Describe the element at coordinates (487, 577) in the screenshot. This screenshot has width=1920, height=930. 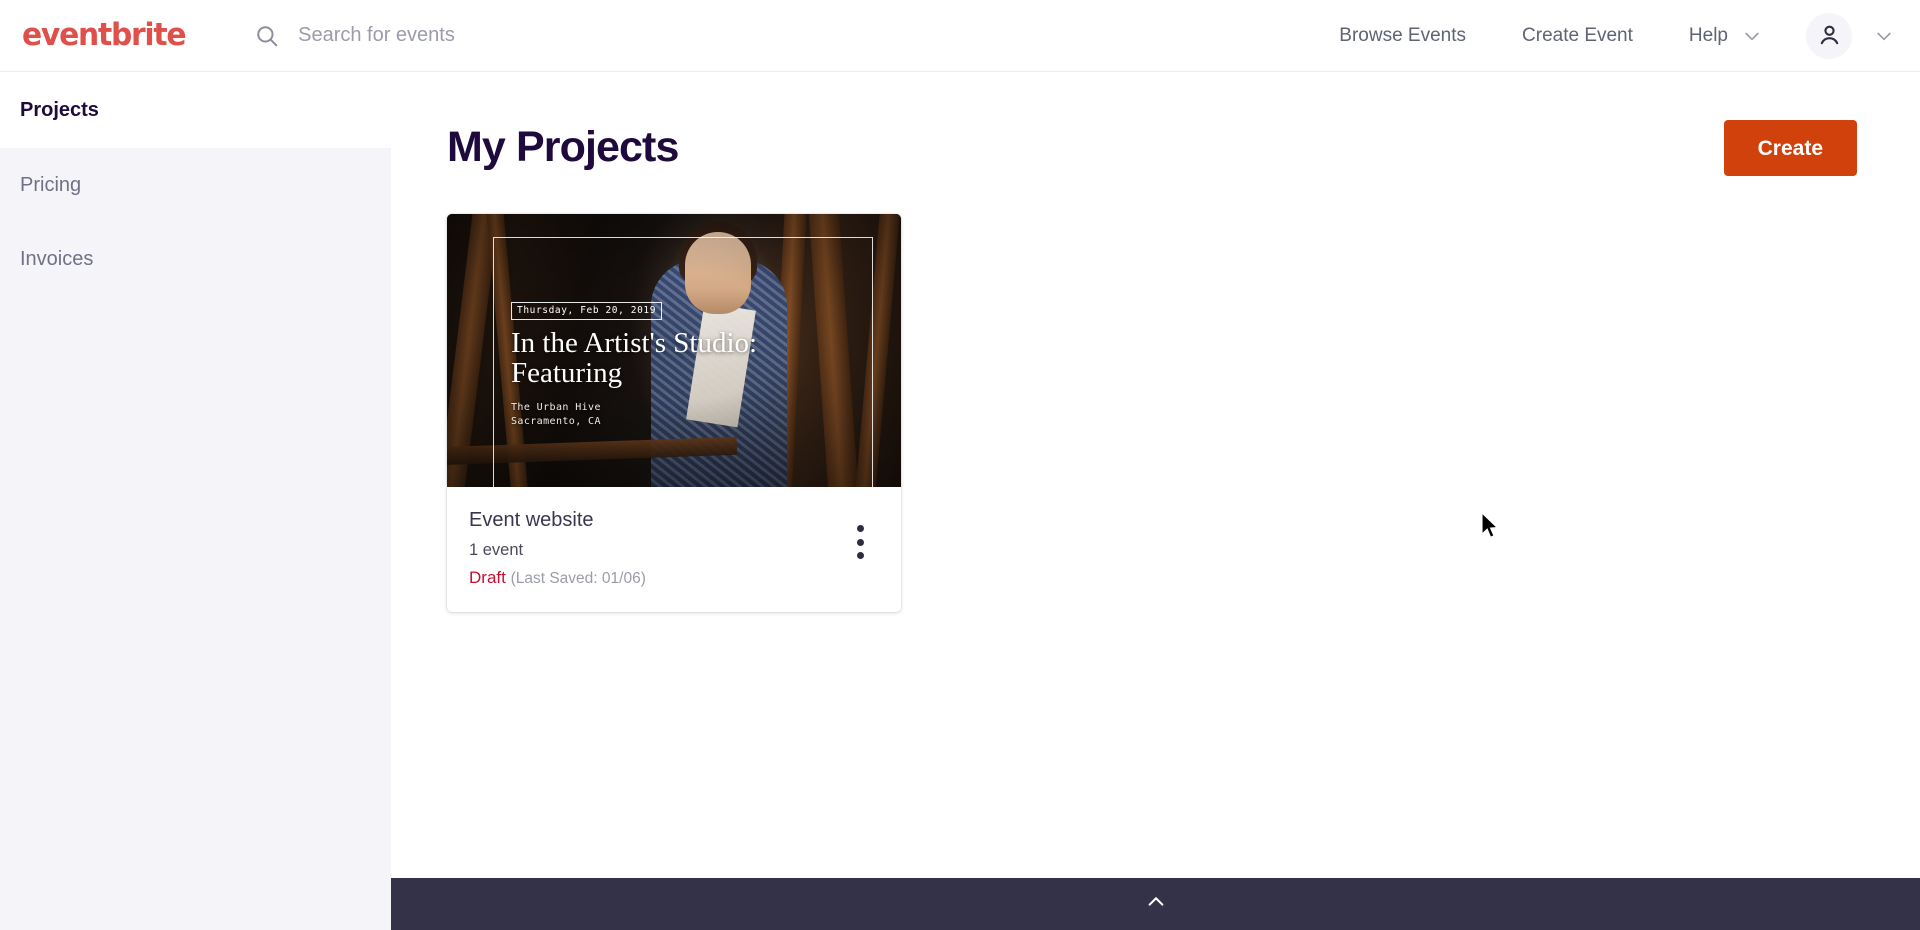
I see `status-badge: Draft` at that location.